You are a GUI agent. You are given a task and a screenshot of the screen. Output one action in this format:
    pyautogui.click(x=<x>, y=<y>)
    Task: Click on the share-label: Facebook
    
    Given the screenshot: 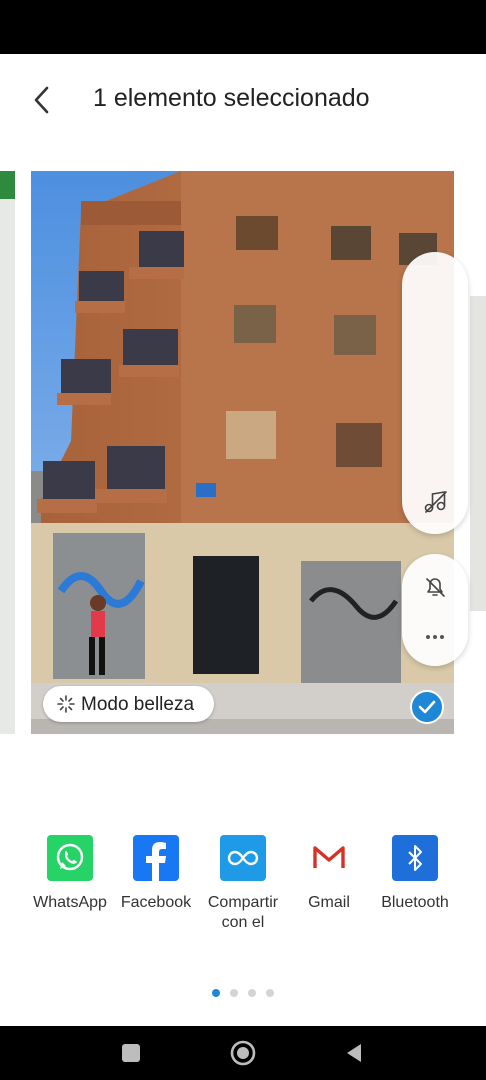 What is the action you would take?
    pyautogui.click(x=156, y=902)
    